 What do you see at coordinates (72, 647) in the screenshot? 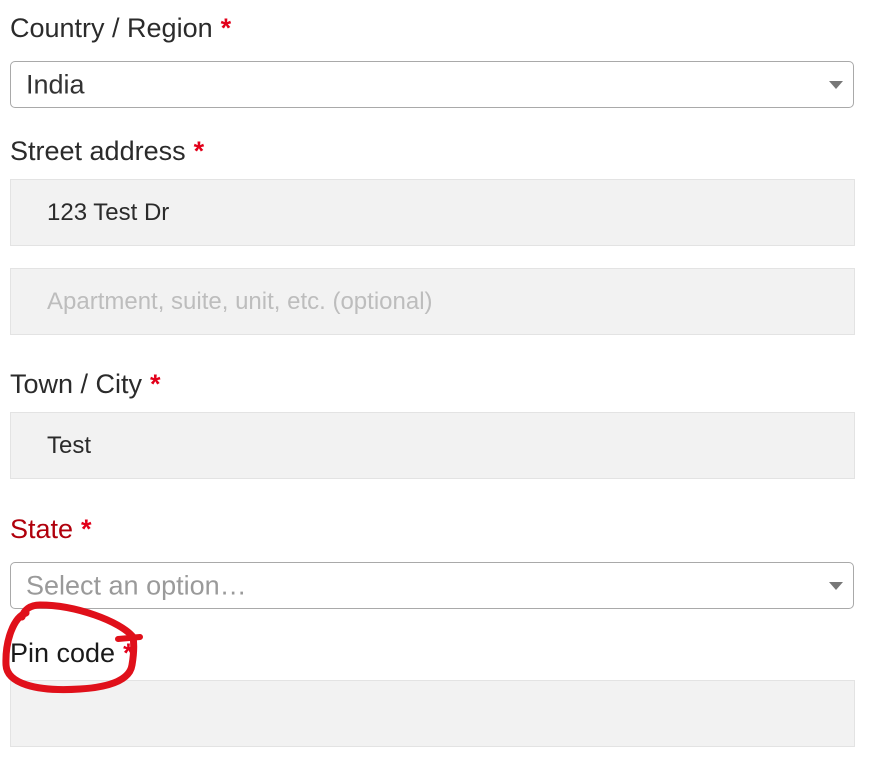
I see `red-circle-annotation` at bounding box center [72, 647].